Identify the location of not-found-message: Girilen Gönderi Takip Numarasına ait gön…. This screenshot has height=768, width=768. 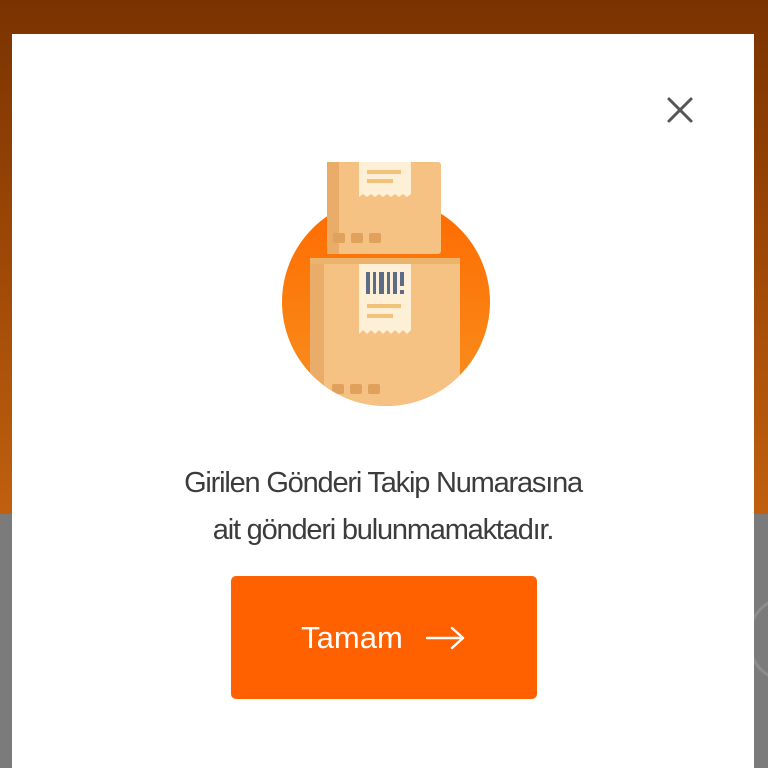
(383, 507).